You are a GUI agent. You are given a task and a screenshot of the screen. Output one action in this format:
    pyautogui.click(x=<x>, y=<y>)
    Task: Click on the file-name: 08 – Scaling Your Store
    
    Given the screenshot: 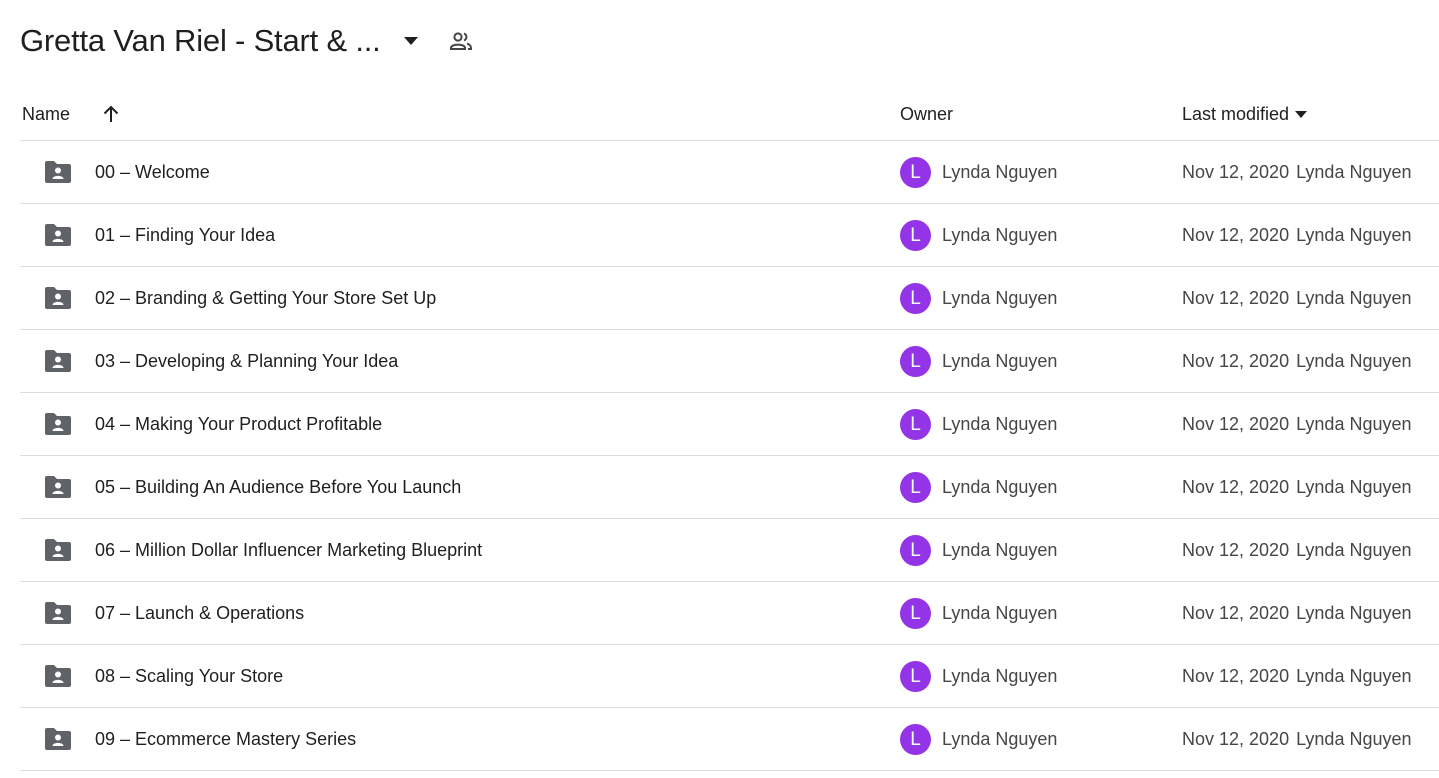 What is the action you would take?
    pyautogui.click(x=189, y=675)
    